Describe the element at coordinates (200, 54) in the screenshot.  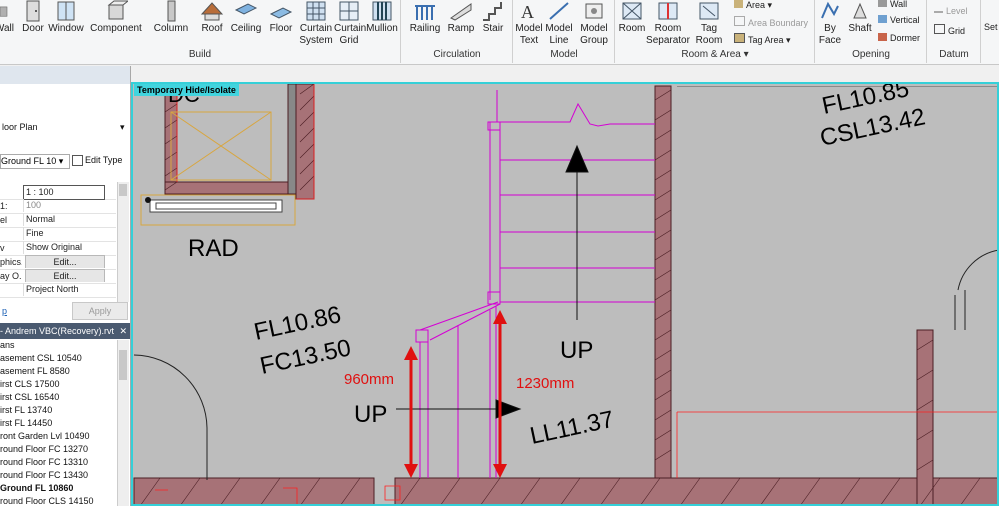
I see `panel-title-build: Build` at that location.